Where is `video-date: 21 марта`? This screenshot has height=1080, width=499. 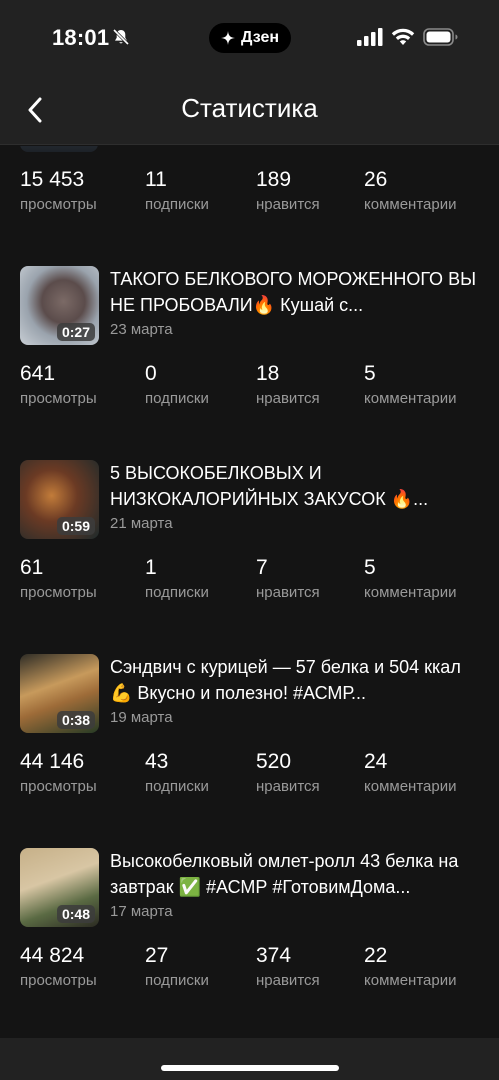
video-date: 21 марта is located at coordinates (141, 523).